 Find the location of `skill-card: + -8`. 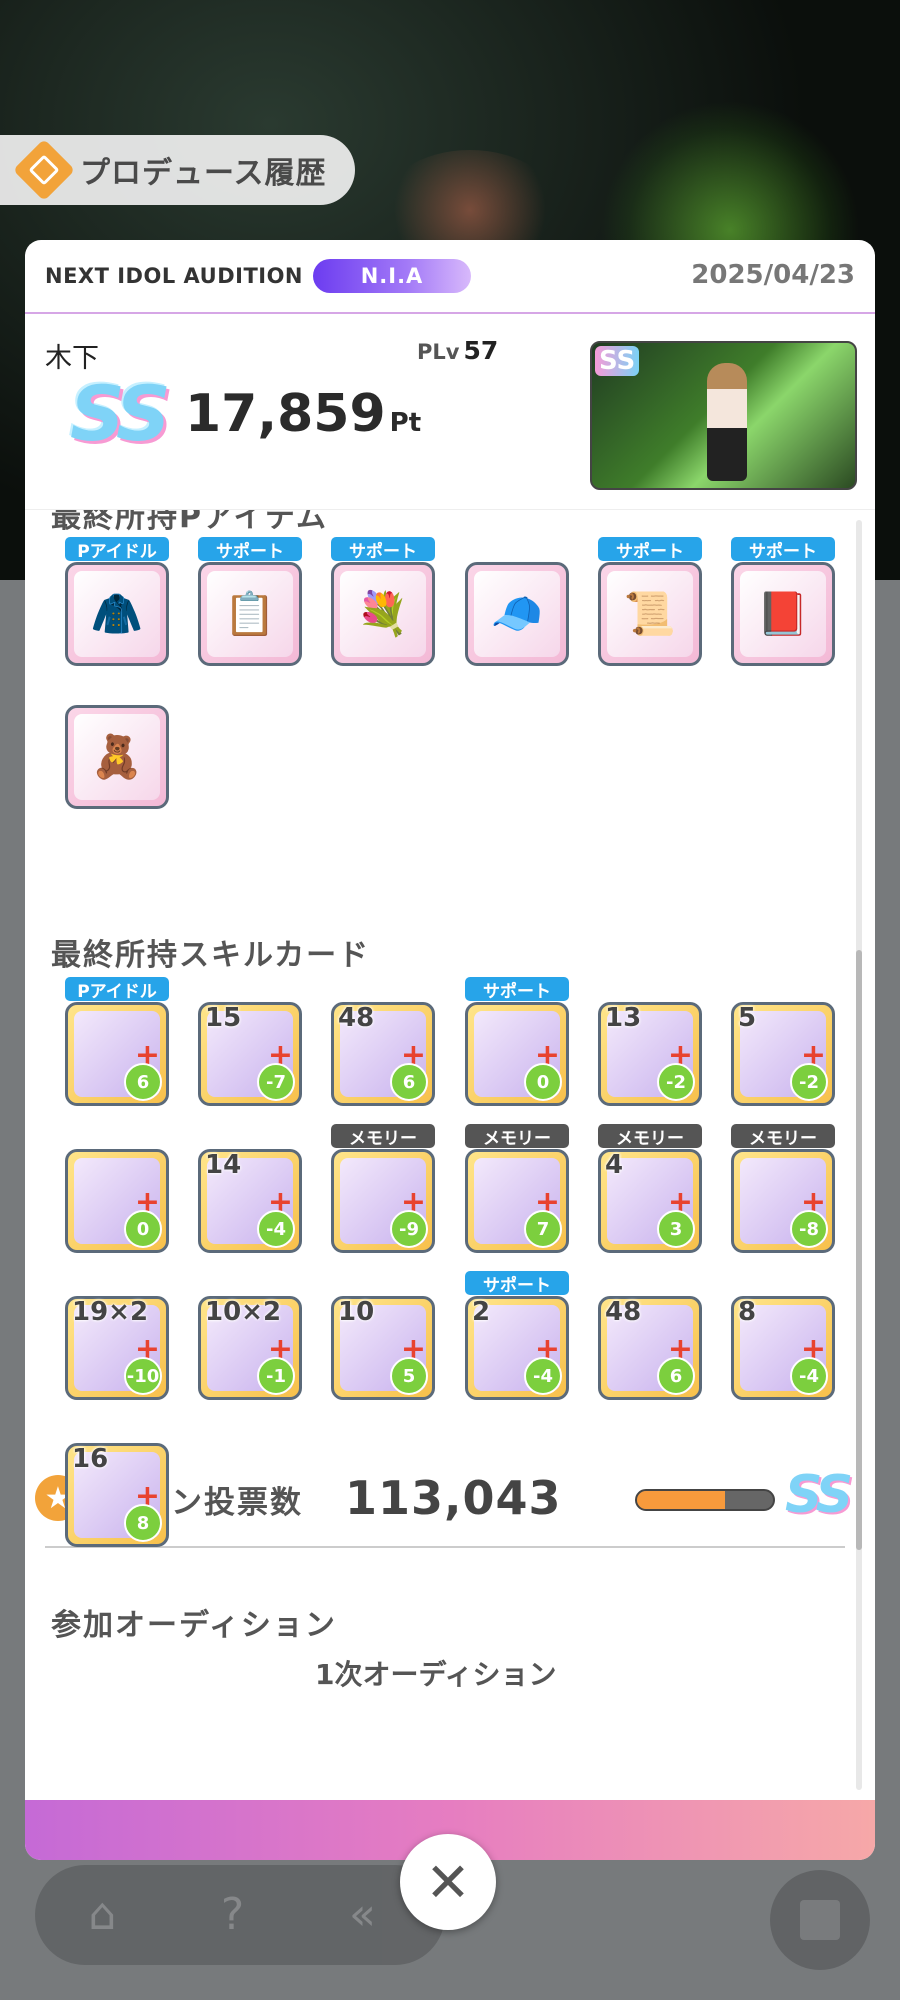

skill-card: + -8 is located at coordinates (783, 1201).